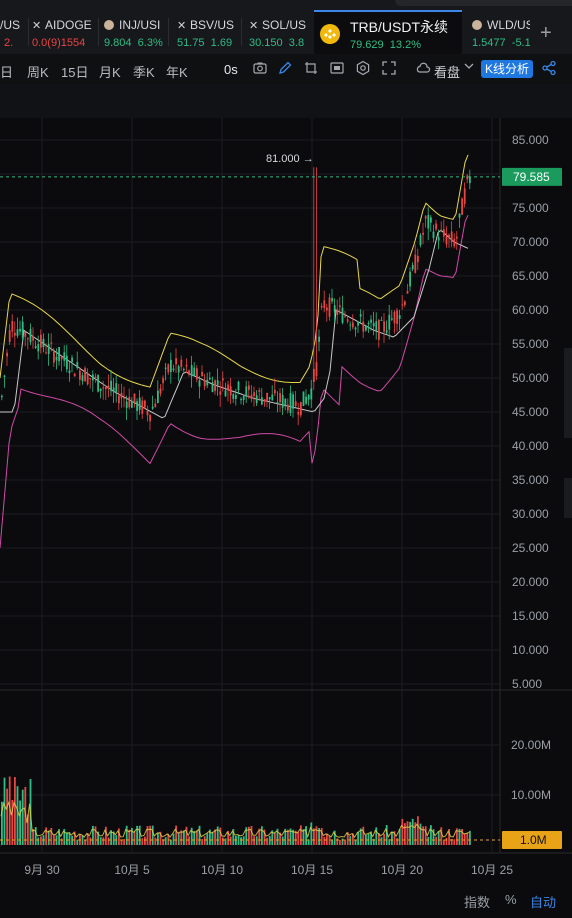  I want to click on index-toggle: 指数, so click(477, 901).